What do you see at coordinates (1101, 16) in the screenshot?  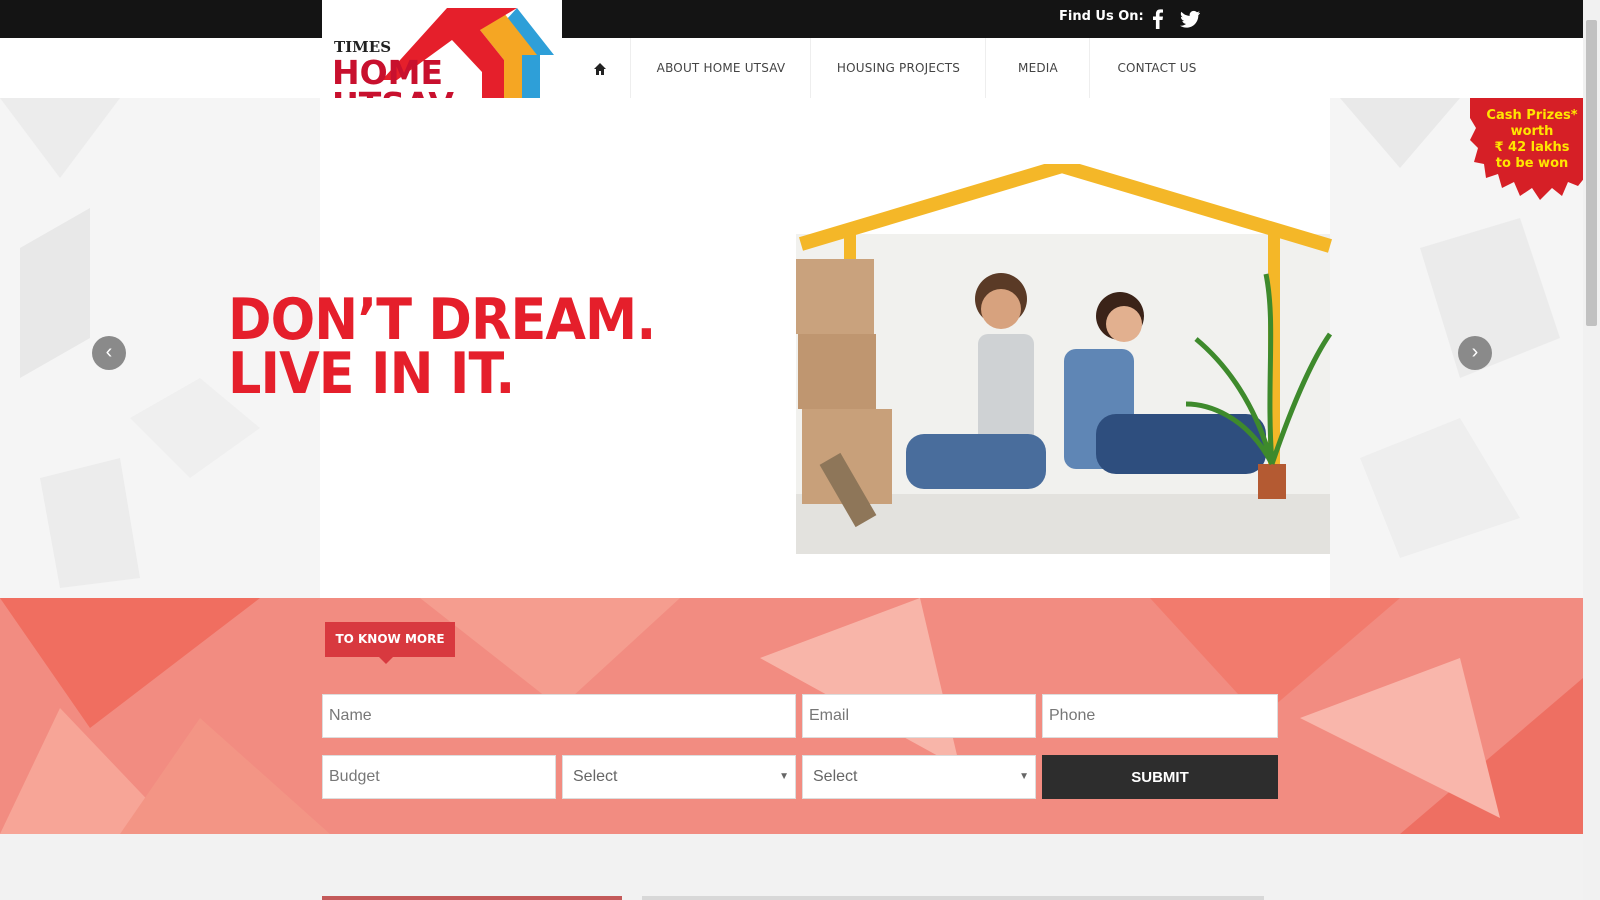 I see `find-us-label: Find Us On:` at bounding box center [1101, 16].